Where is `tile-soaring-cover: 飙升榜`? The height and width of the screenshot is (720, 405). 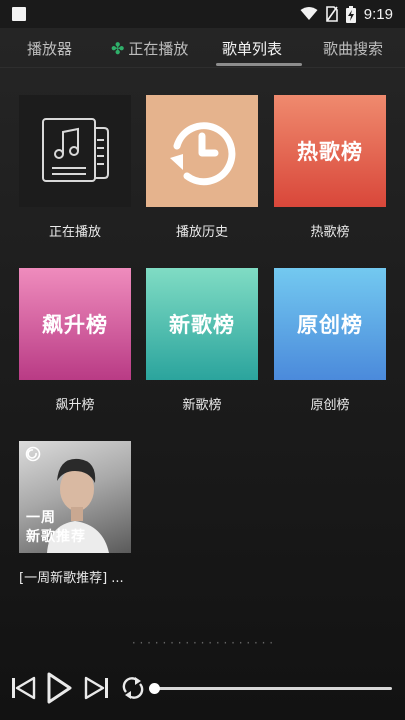
tile-soaring-cover: 飙升榜 is located at coordinates (75, 324).